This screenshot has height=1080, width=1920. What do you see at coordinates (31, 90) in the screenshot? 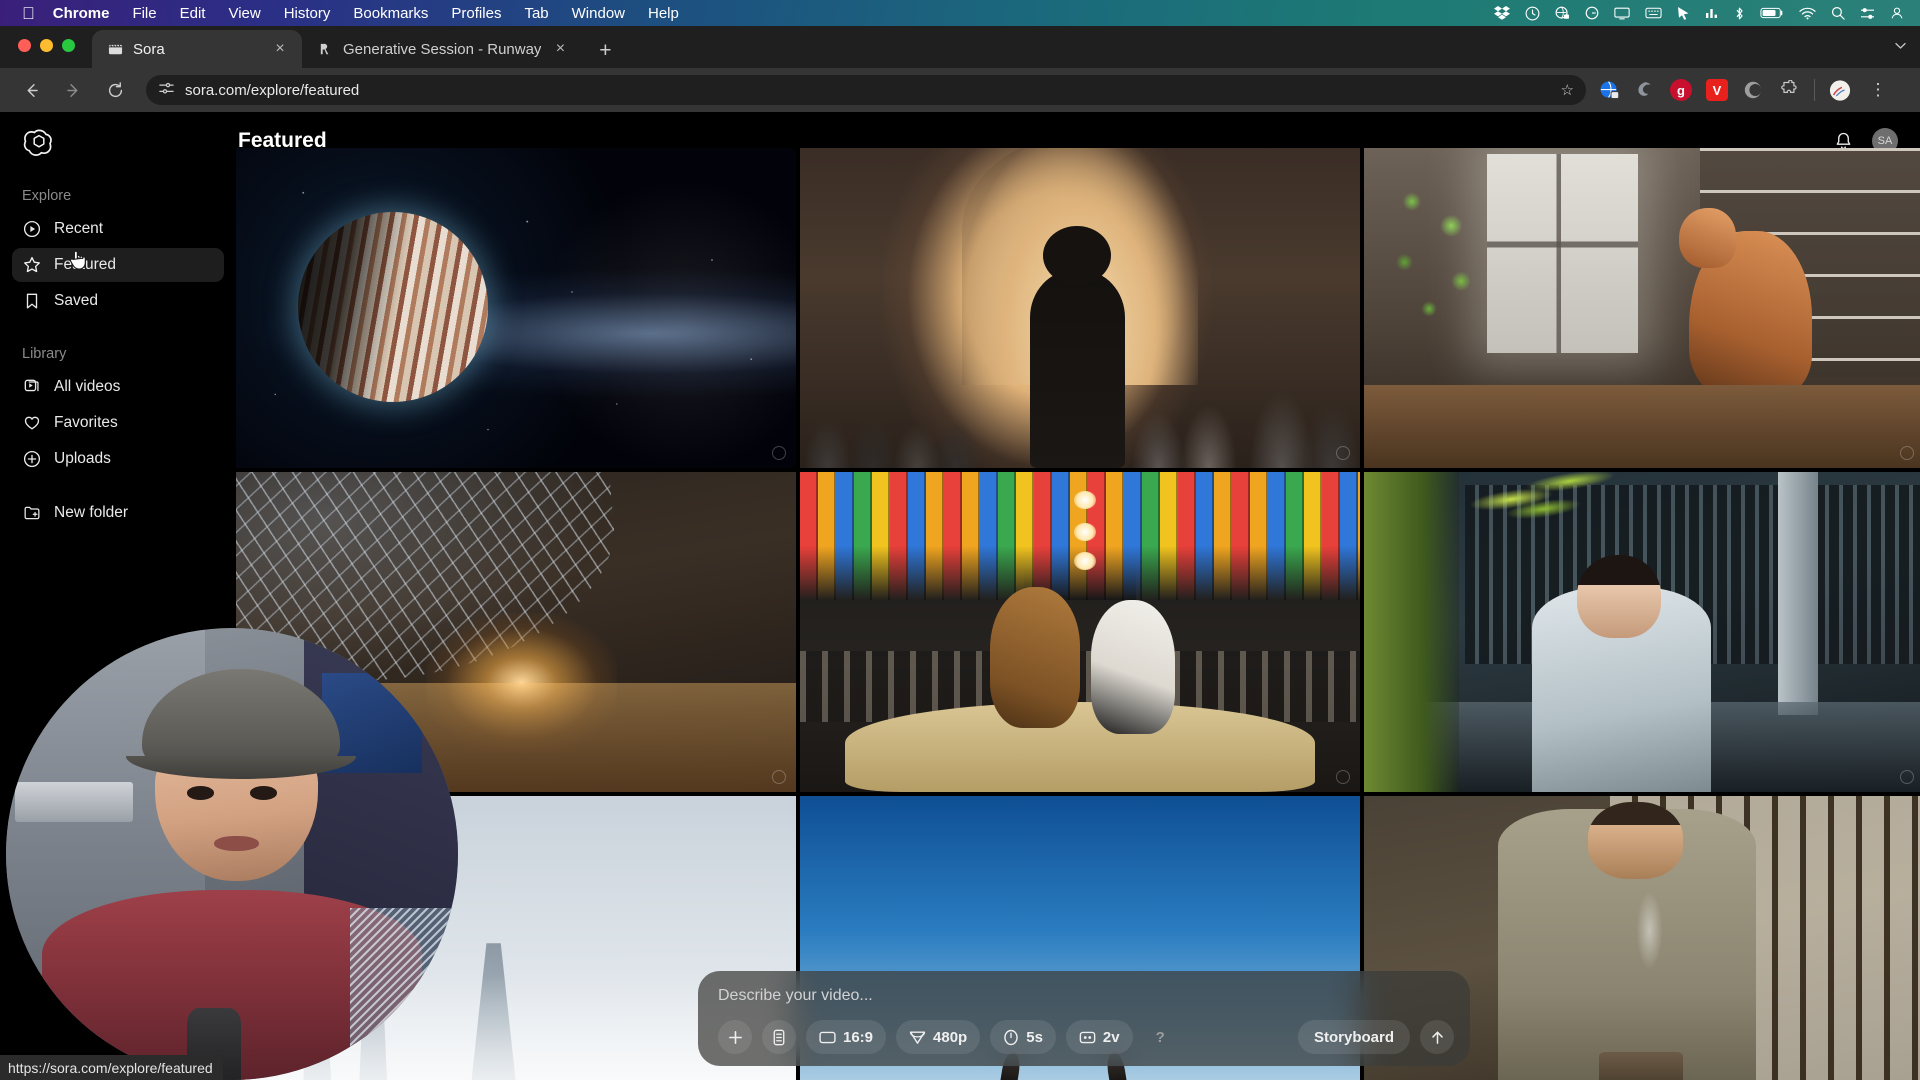
I see `back-button` at bounding box center [31, 90].